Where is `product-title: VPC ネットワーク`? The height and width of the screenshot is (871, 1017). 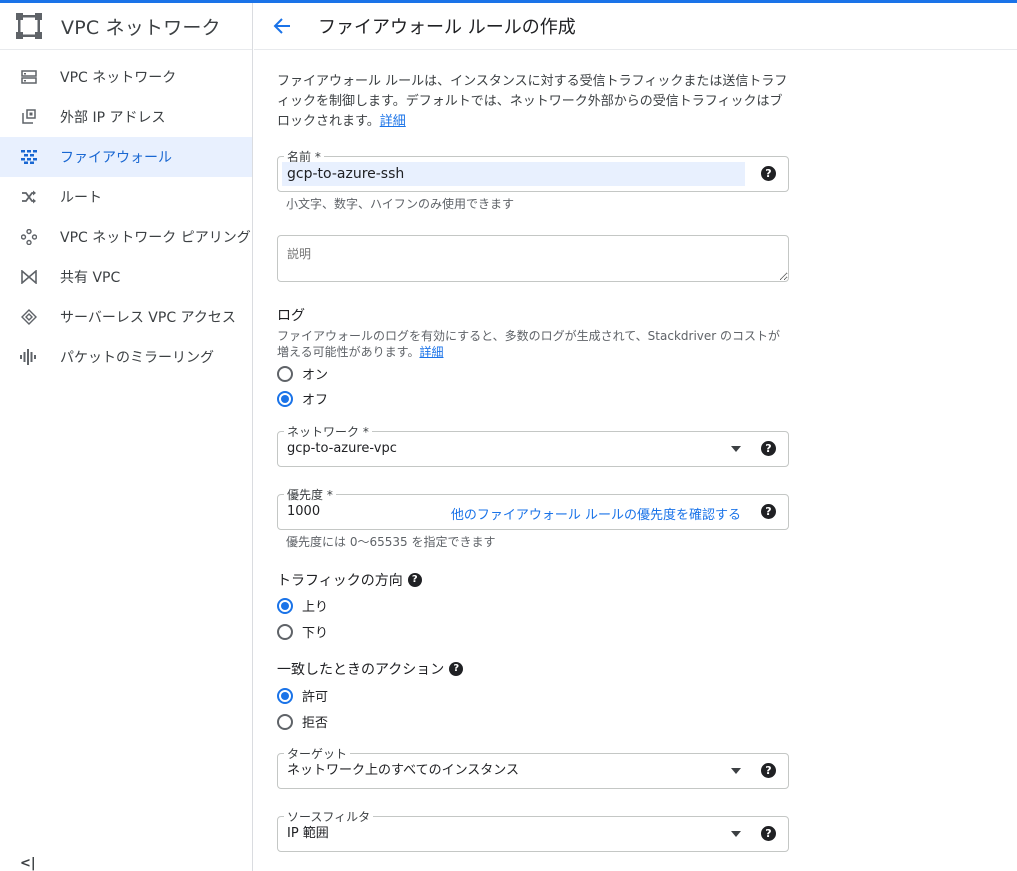 product-title: VPC ネットワーク is located at coordinates (141, 27).